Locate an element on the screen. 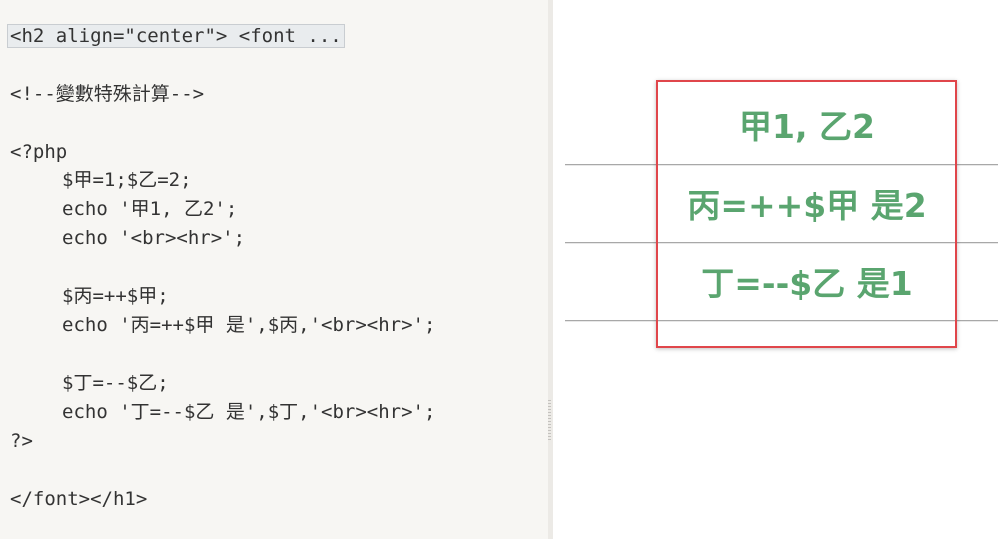 This screenshot has height=539, width=998. code-line-pre-increment: $丙=++$甲; is located at coordinates (115, 296).